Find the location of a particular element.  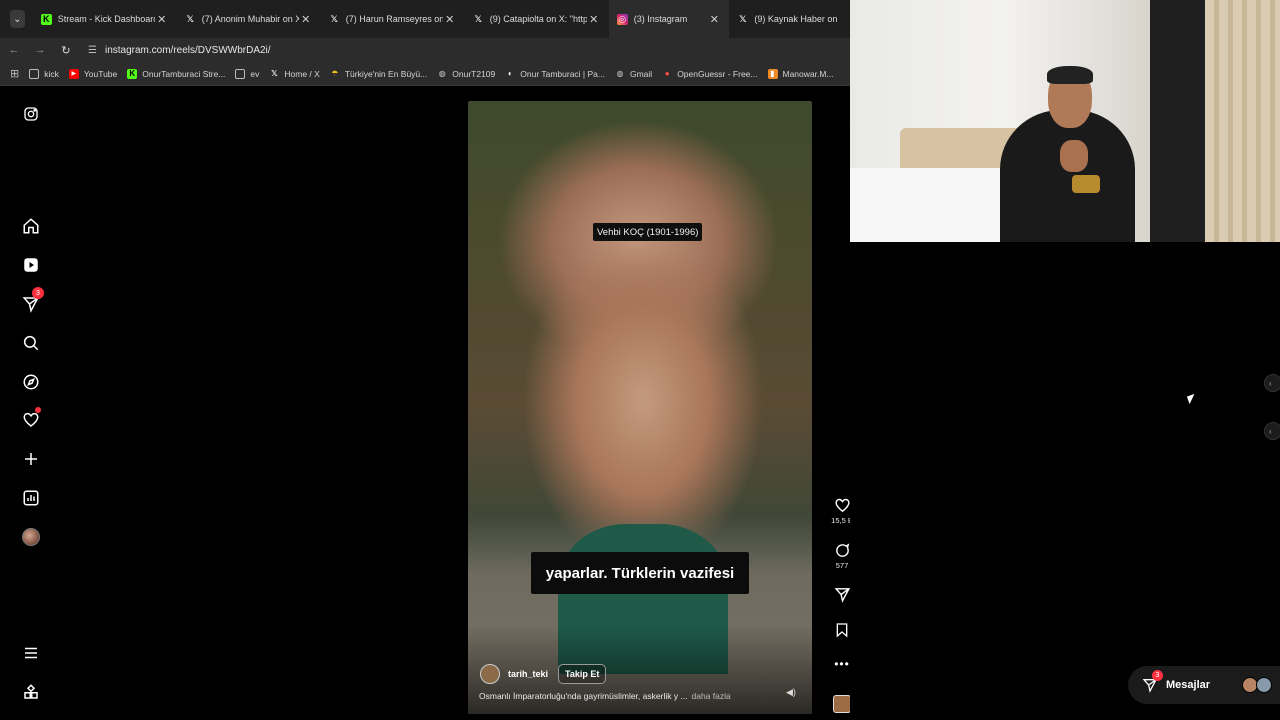

home-icon is located at coordinates (31, 226).